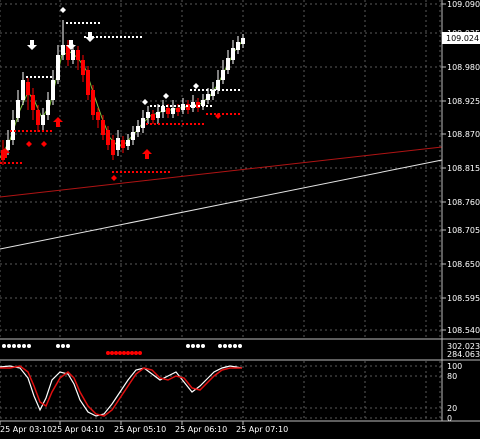  I want to click on price-label: 109.090, so click(463, 4).